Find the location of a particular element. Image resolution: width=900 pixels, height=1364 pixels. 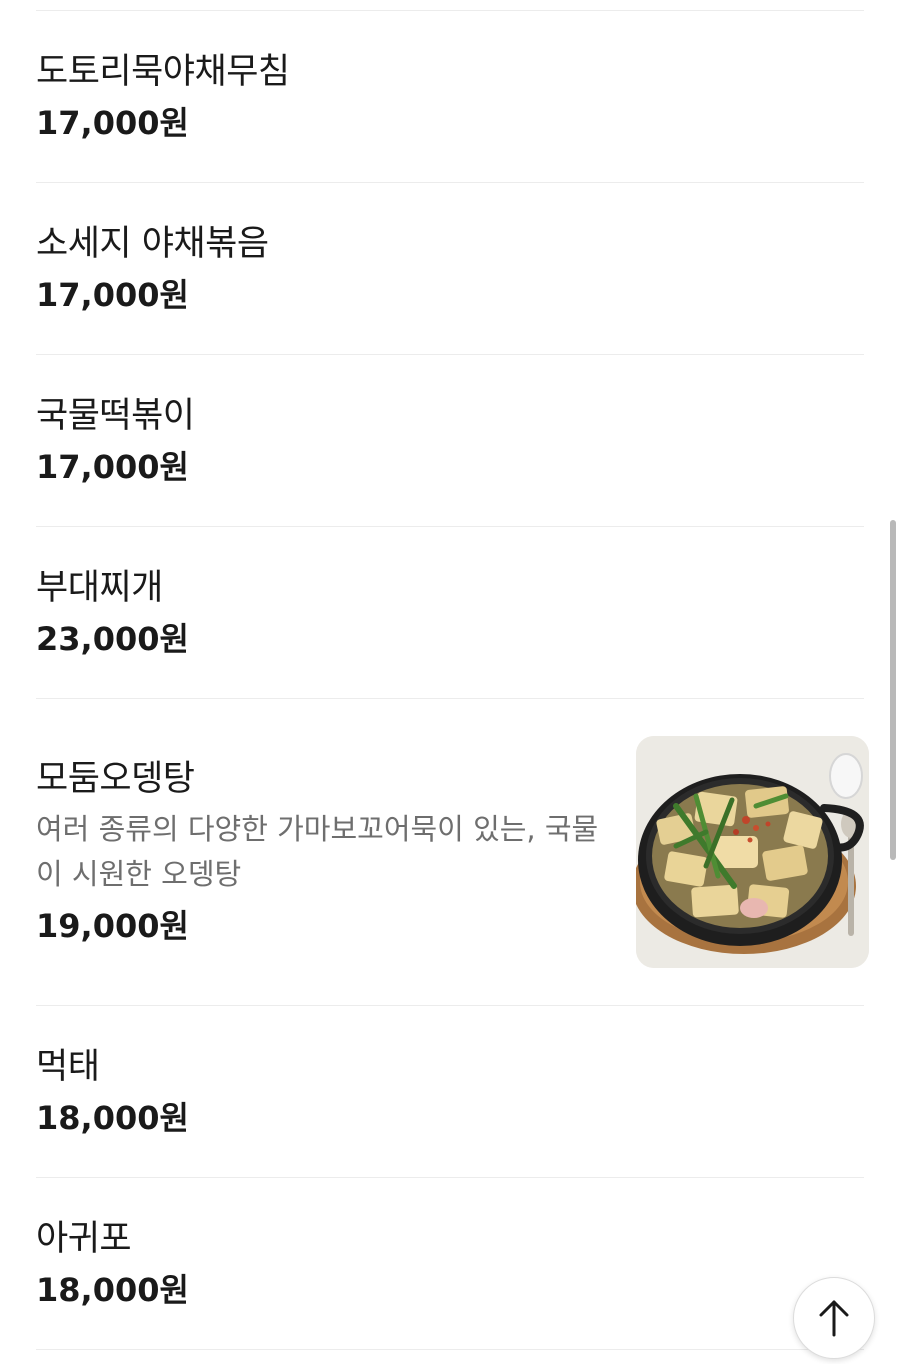

menu-item-dotorimuk: 도토리묵야채무침 17,000원 is located at coordinates (450, 97).